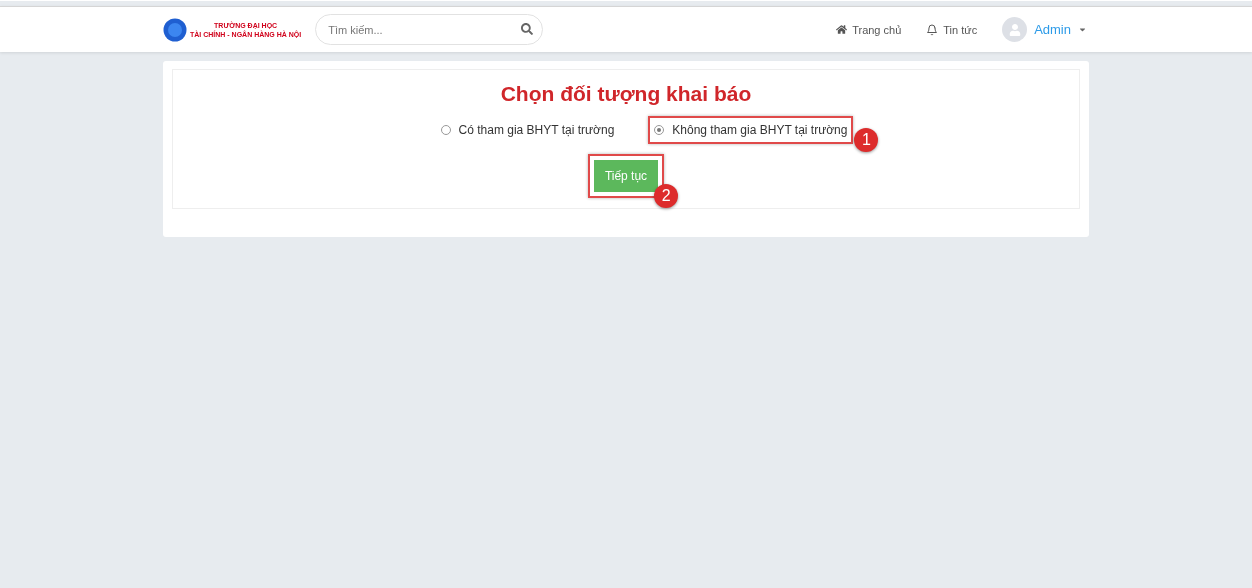 The height and width of the screenshot is (588, 1252). What do you see at coordinates (666, 196) in the screenshot?
I see `step-badge: 2` at bounding box center [666, 196].